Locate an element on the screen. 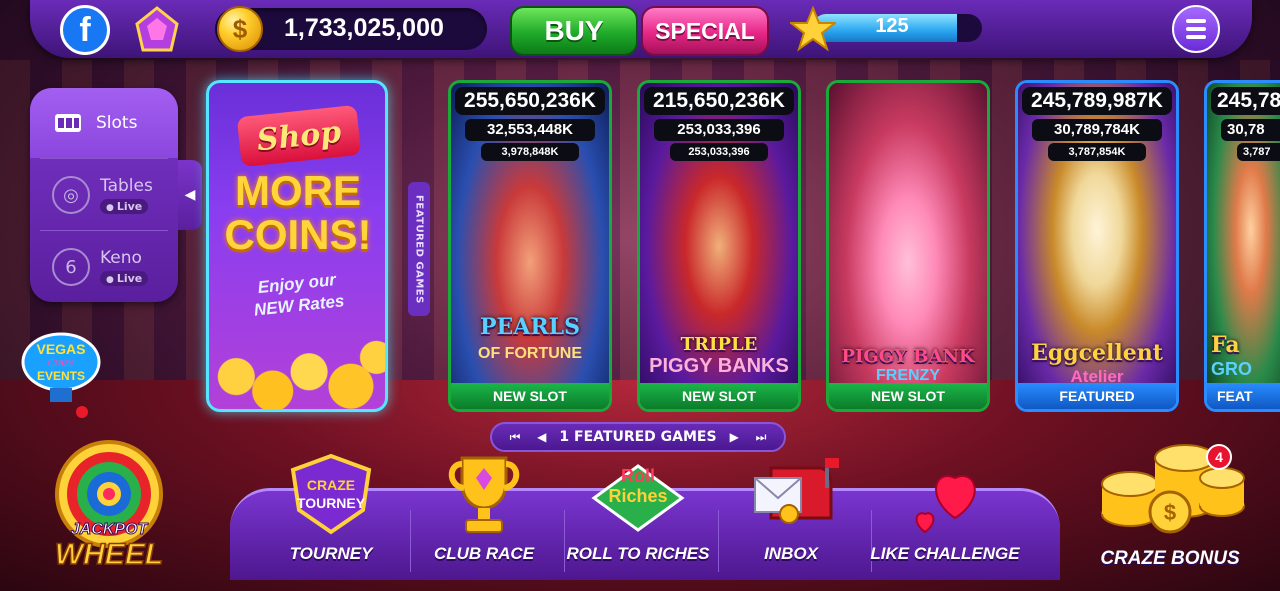 This screenshot has width=1280, height=591. category-slots: Slots is located at coordinates (104, 123).